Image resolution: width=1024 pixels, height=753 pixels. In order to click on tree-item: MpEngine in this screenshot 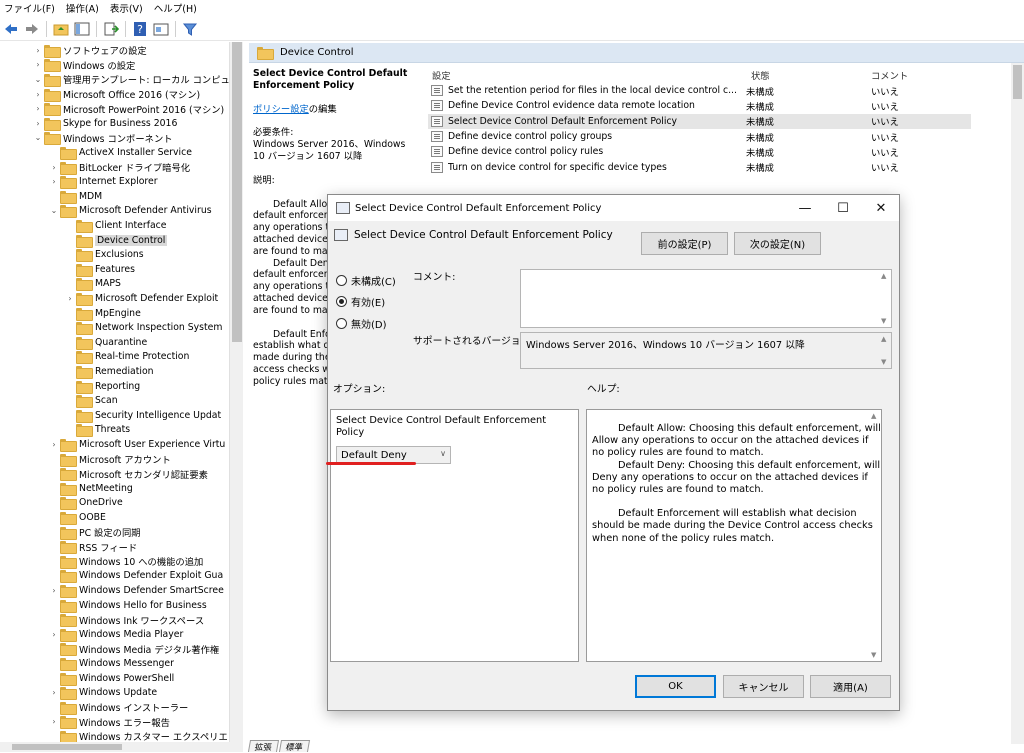, I will do `click(102, 313)`.